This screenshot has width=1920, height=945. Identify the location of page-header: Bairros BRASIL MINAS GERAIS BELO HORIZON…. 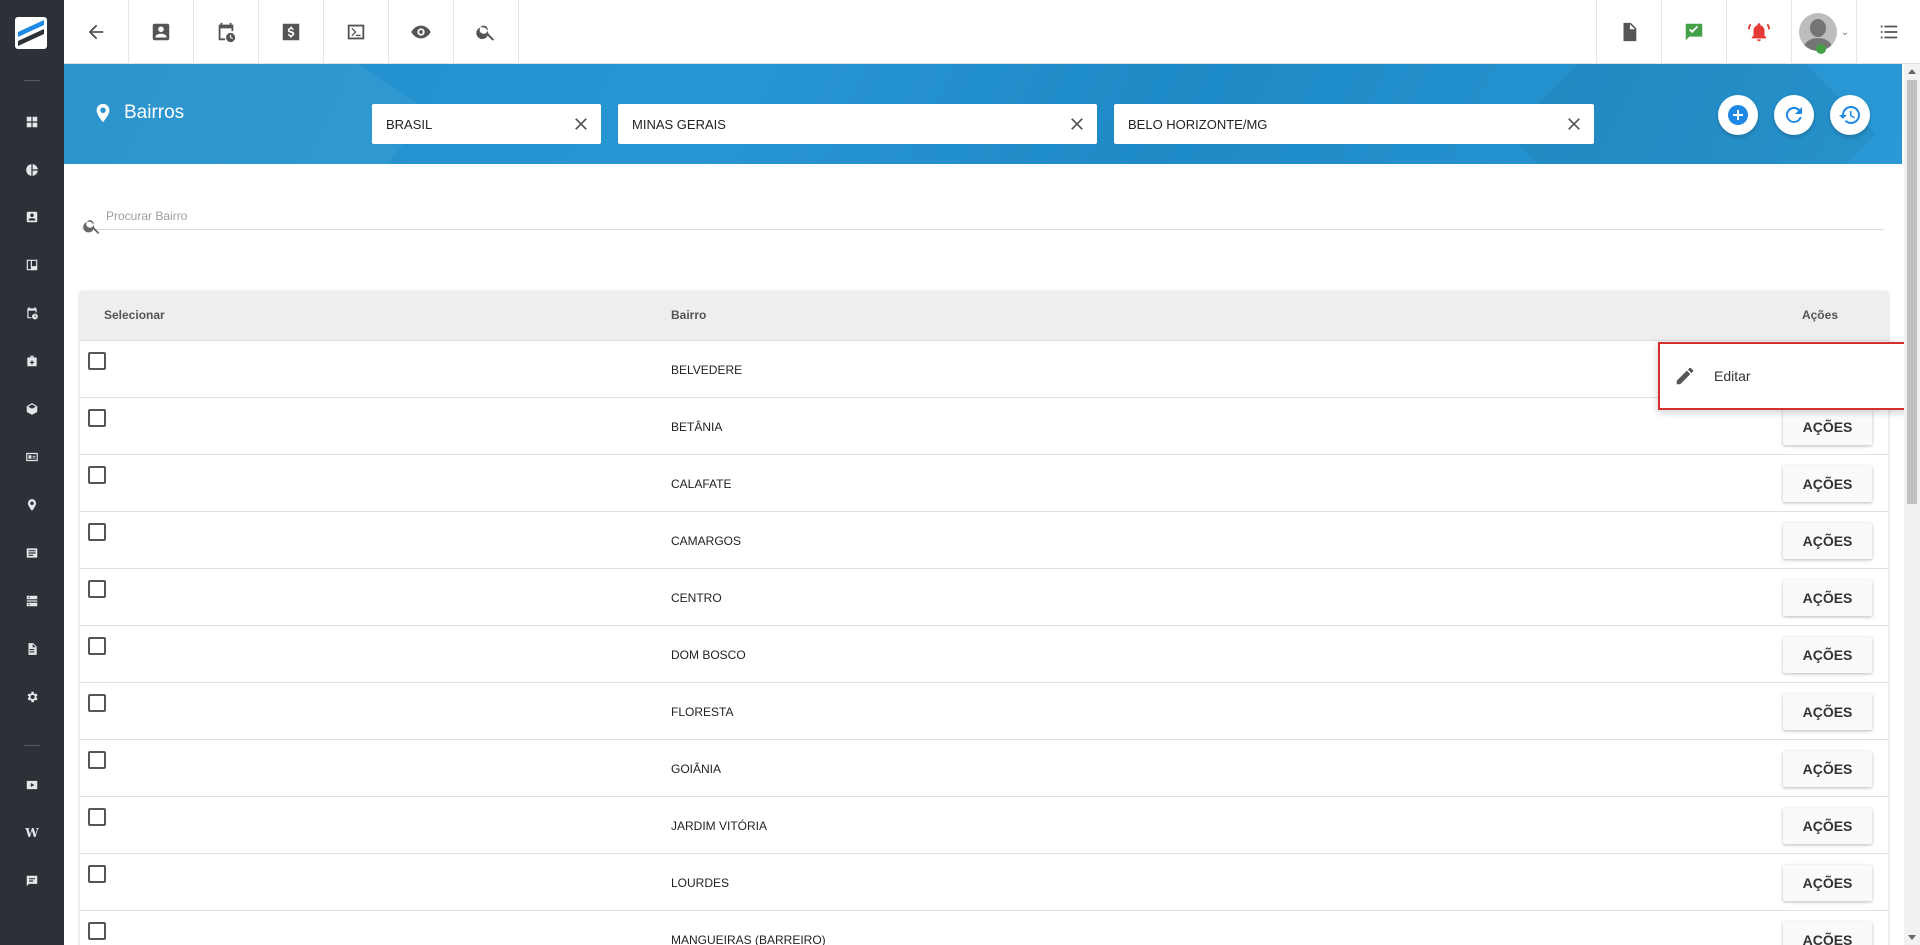
(983, 114).